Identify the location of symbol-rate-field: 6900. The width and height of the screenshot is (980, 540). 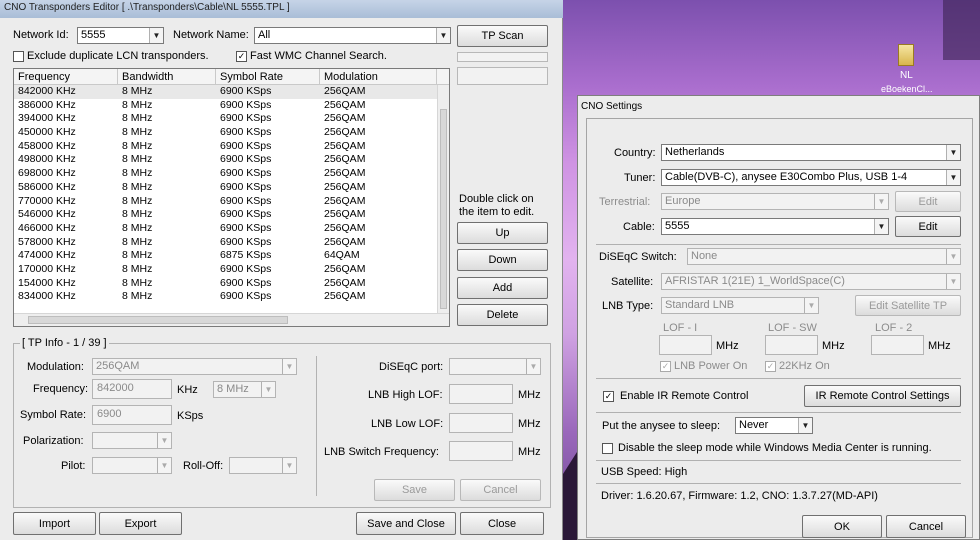
(132, 415).